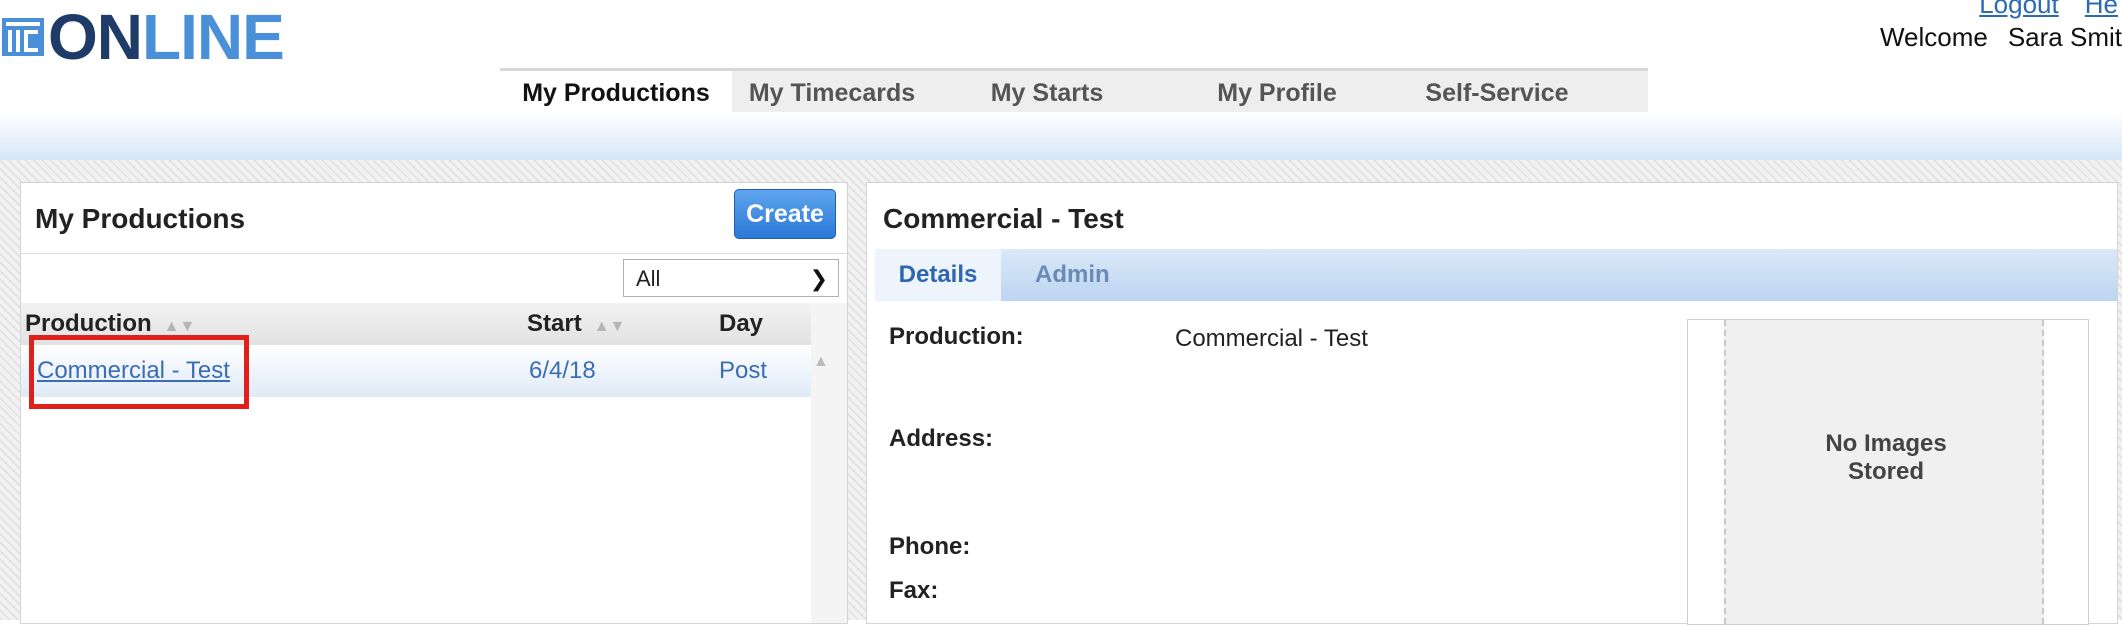 The image size is (2122, 625). I want to click on column-header-day: Day, so click(741, 324).